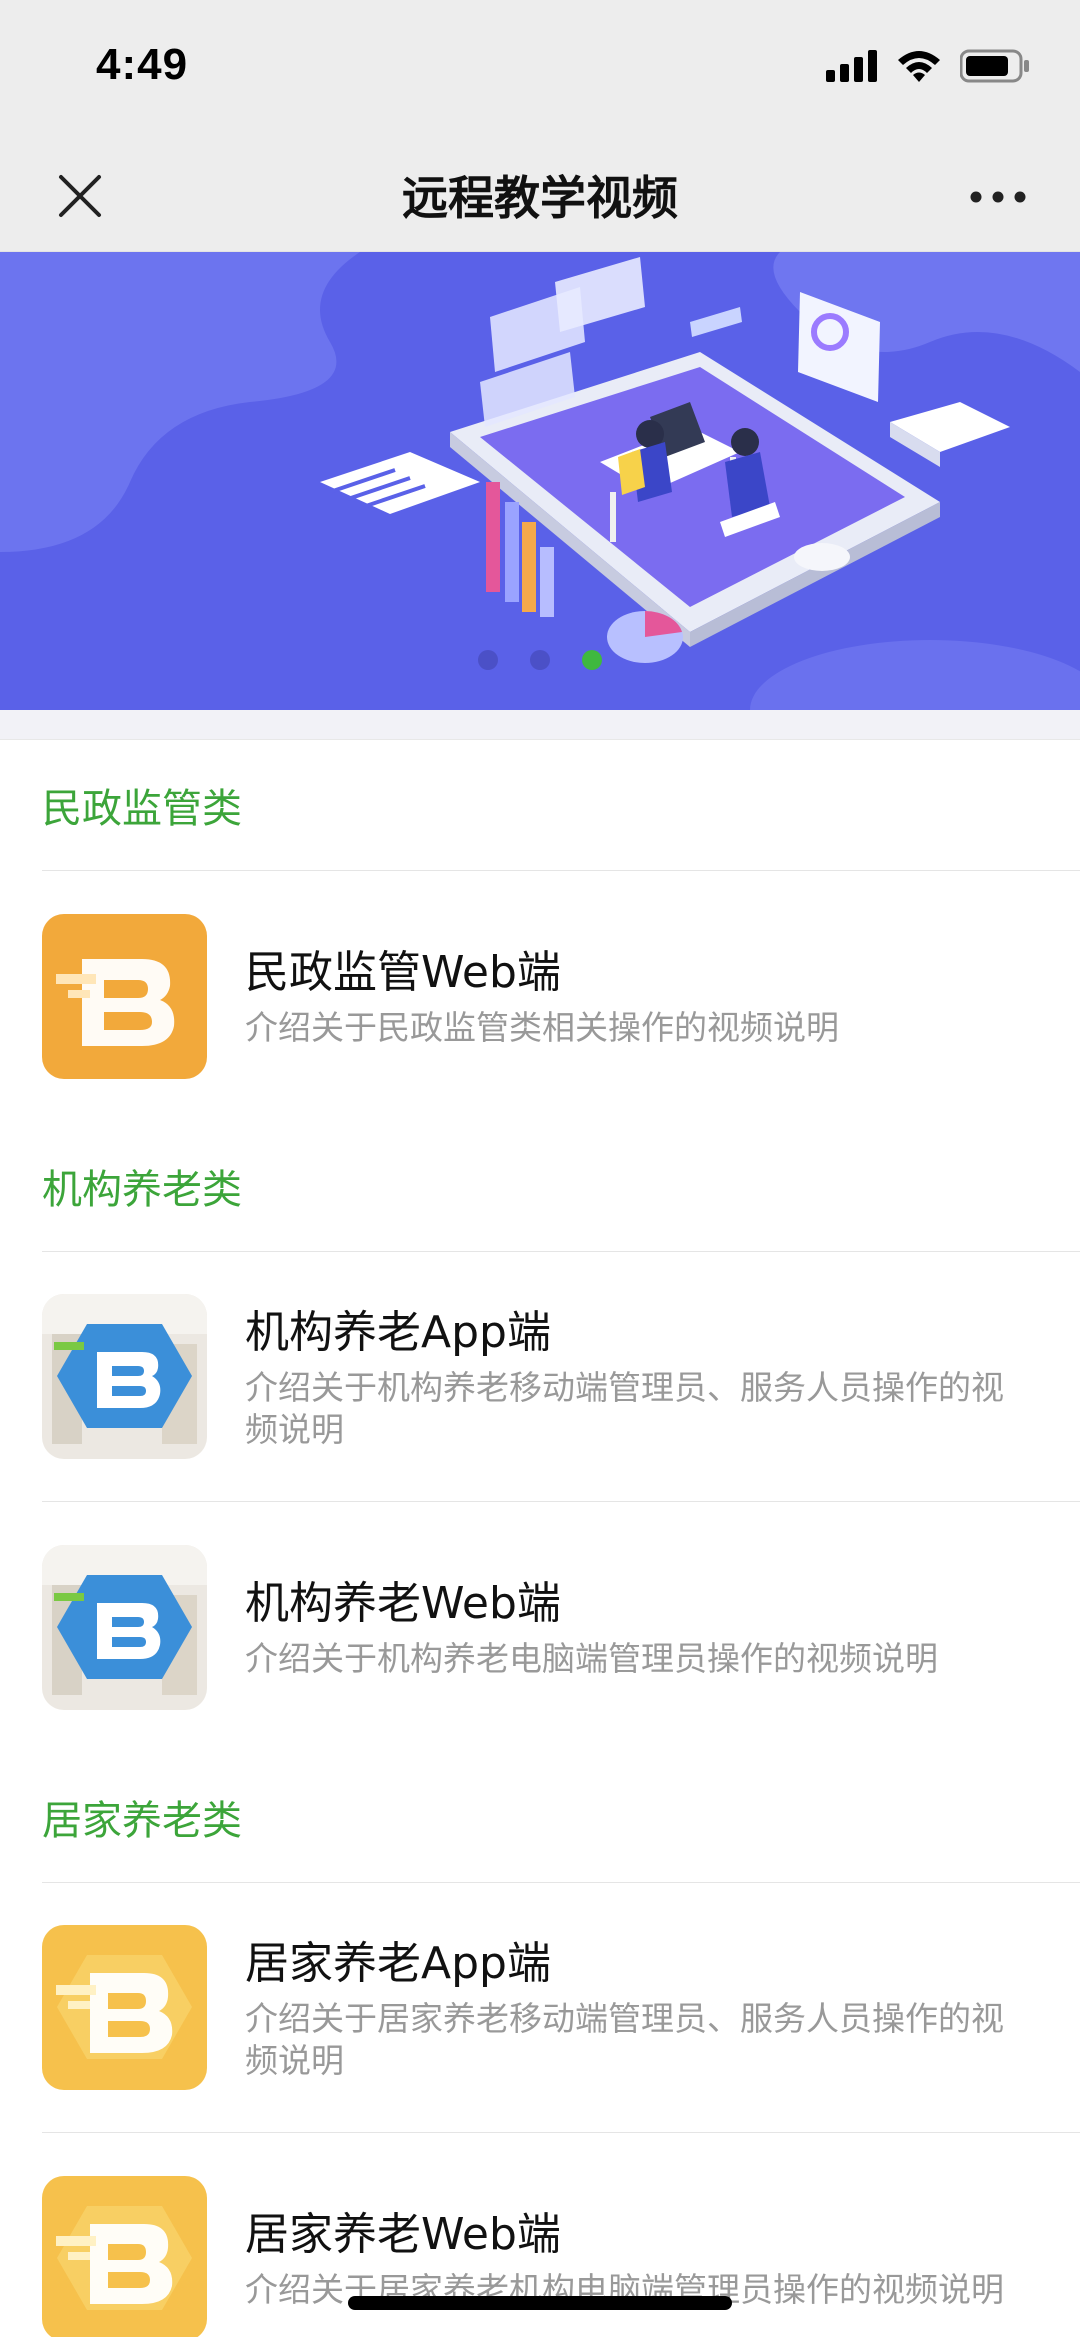 This screenshot has width=1080, height=2337. What do you see at coordinates (592, 660) in the screenshot?
I see `carousel-dot-active` at bounding box center [592, 660].